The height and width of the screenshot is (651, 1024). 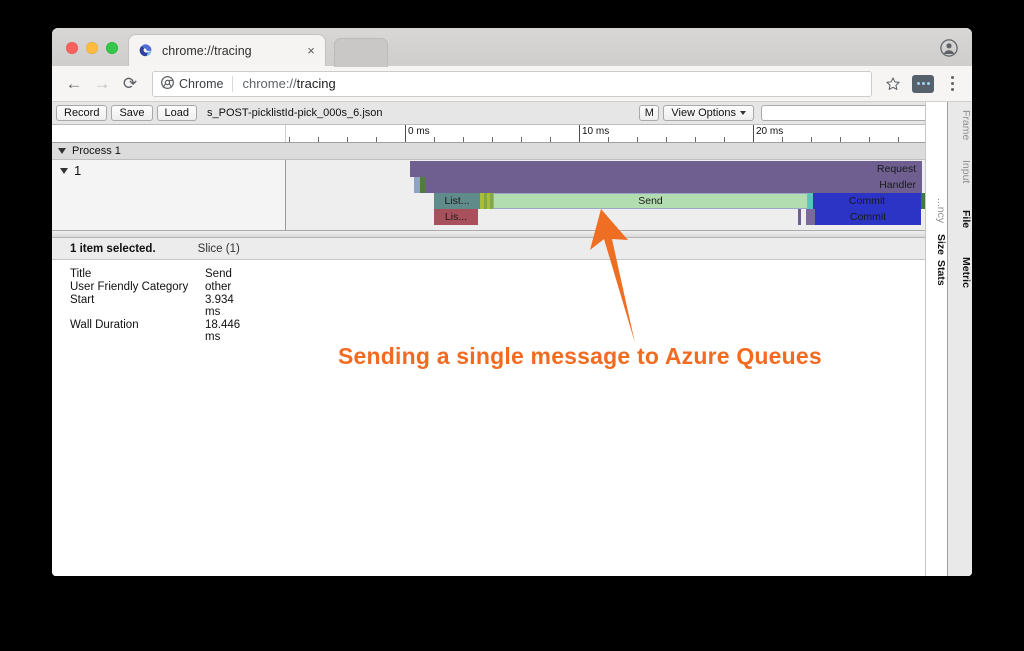 What do you see at coordinates (130, 84) in the screenshot?
I see `reload-button: ⟳` at bounding box center [130, 84].